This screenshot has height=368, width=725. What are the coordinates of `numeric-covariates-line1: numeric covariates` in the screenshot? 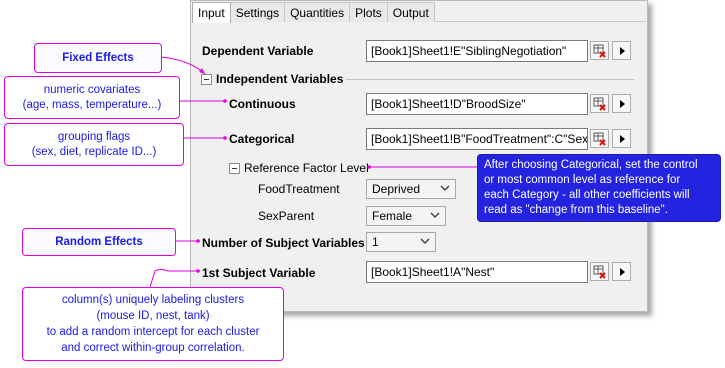 It's located at (92, 89).